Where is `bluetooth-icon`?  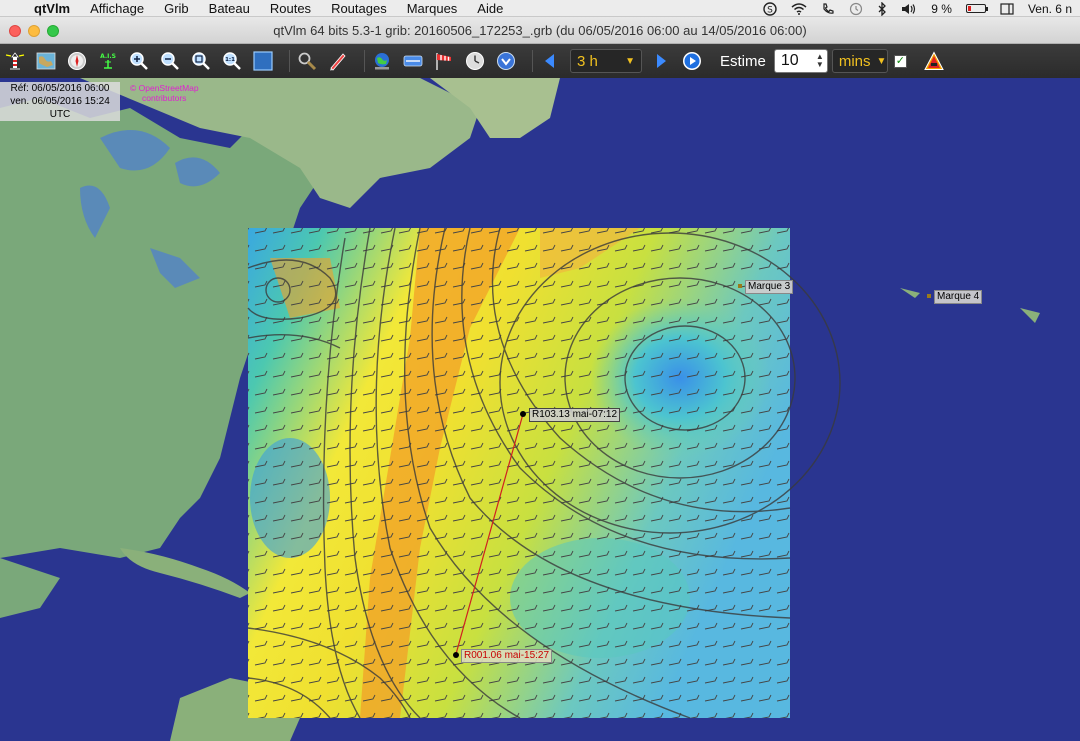
bluetooth-icon is located at coordinates (882, 8).